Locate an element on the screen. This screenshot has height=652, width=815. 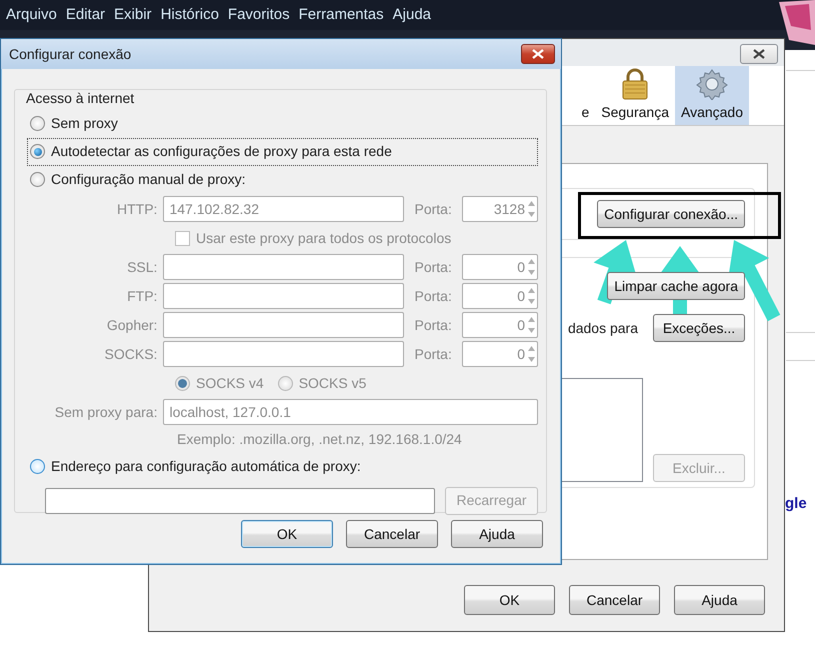
field-label: SSL: is located at coordinates (142, 267).